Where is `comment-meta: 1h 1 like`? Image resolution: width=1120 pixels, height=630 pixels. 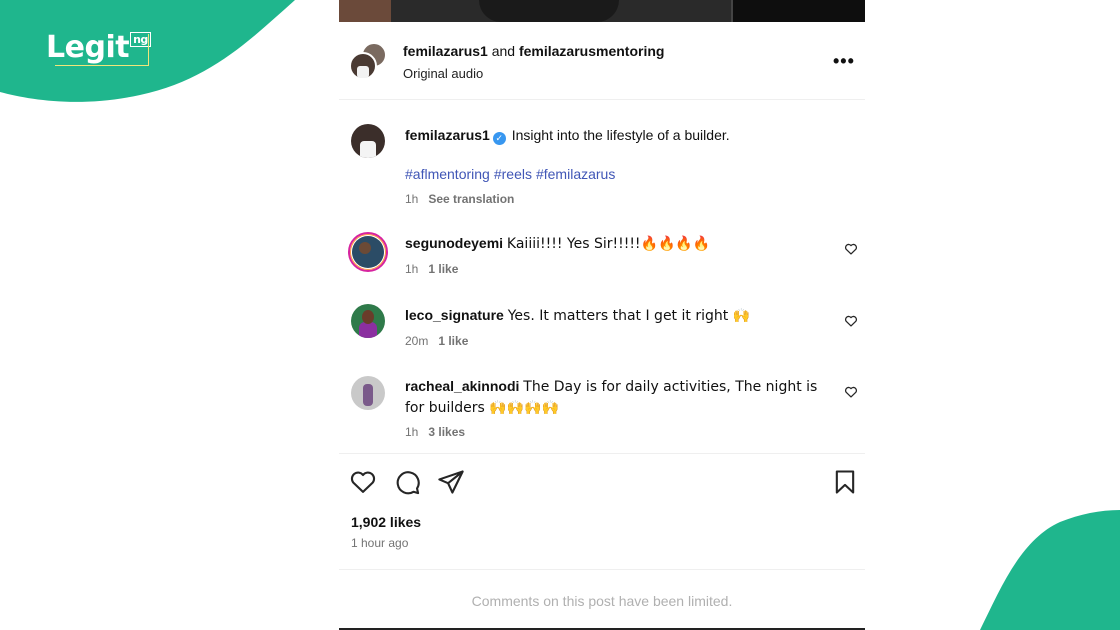
comment-meta: 1h 1 like is located at coordinates (436, 269).